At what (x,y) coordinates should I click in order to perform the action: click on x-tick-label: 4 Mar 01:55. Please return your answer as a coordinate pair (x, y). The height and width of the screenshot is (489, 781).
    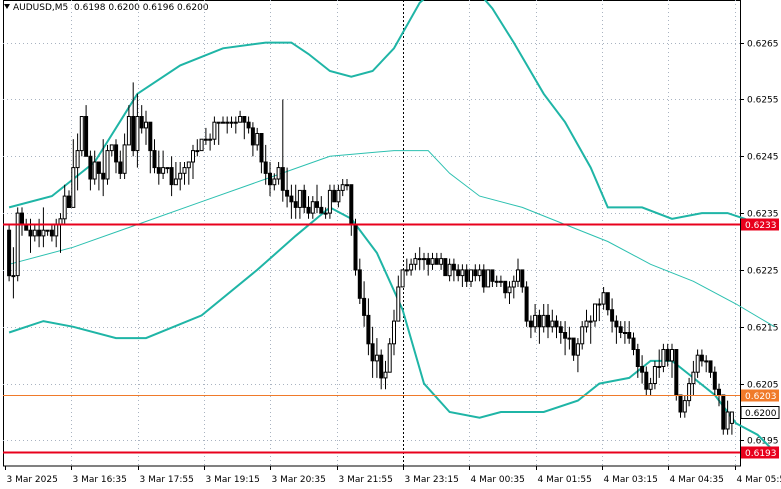
    Looking at the image, I should click on (565, 480).